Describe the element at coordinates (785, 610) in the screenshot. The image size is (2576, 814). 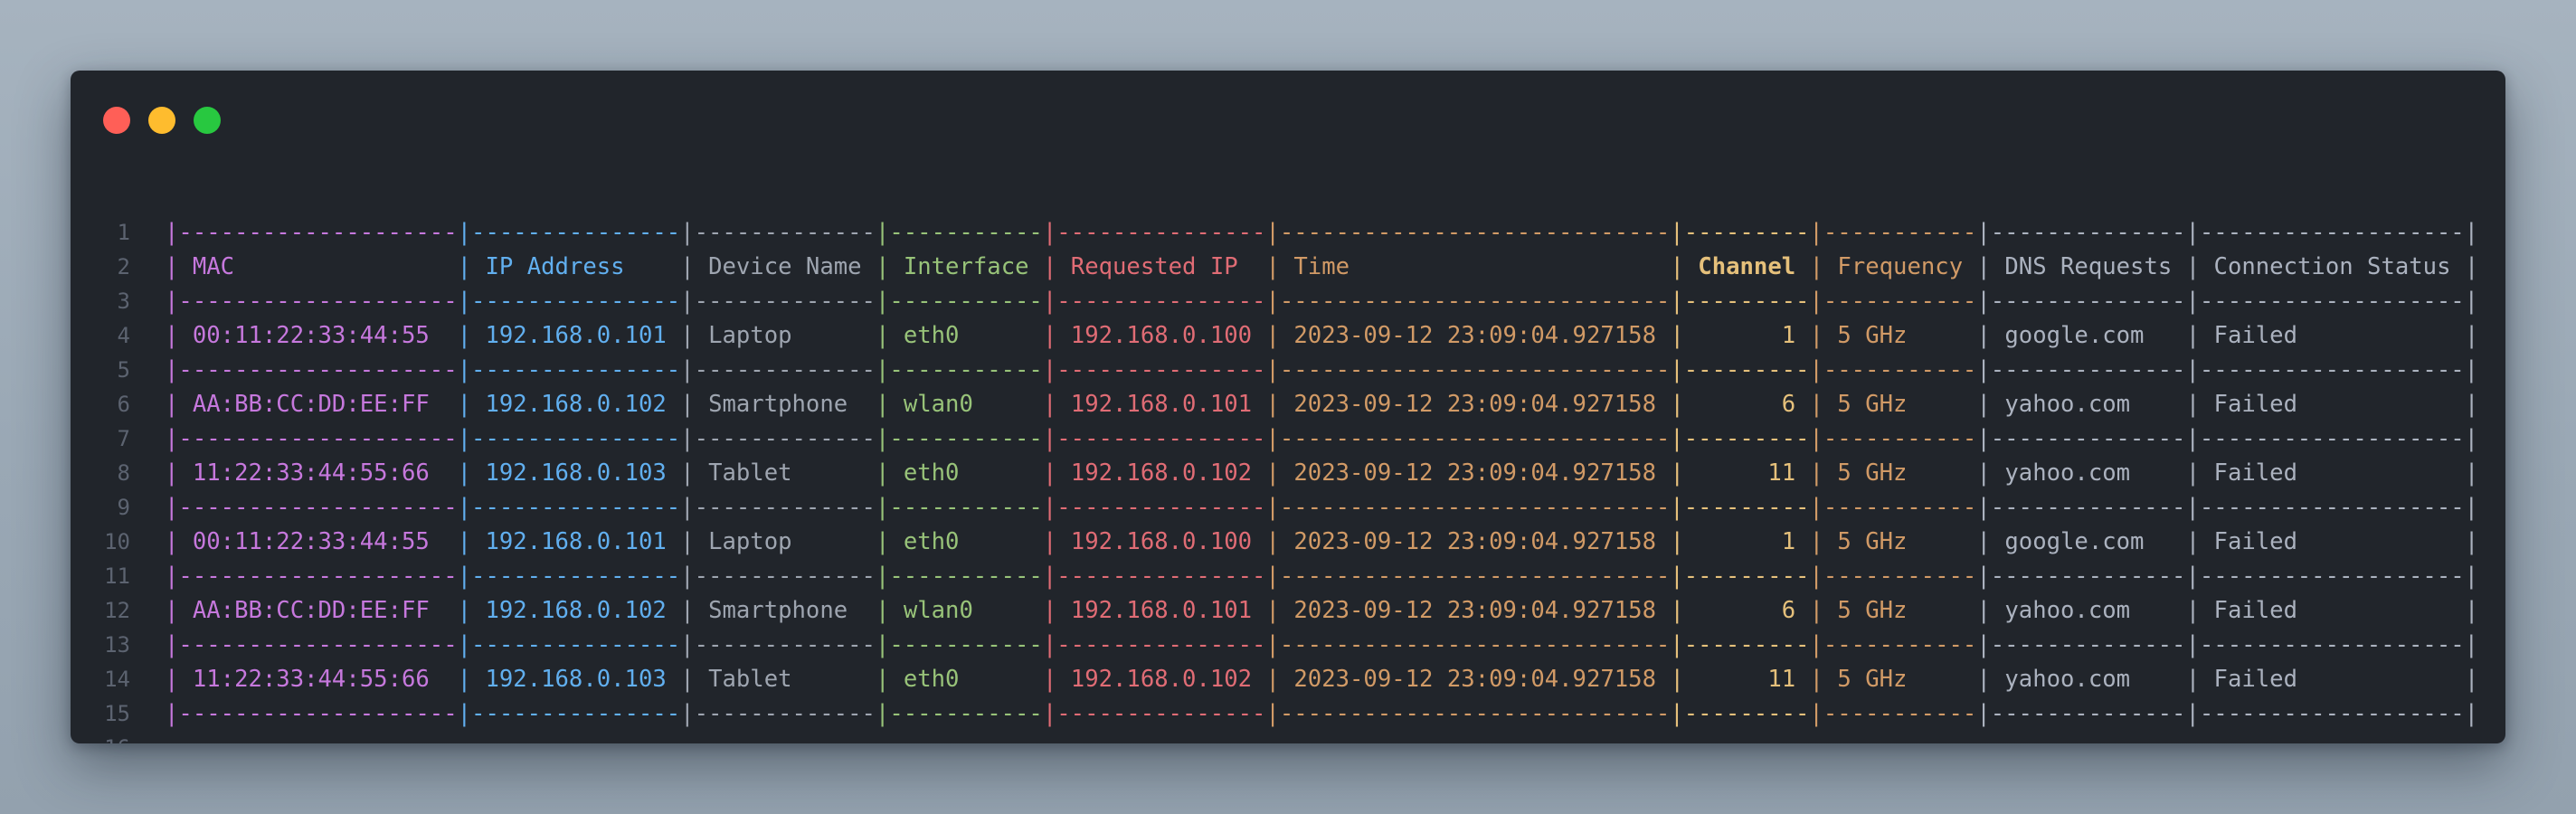
I see `cell-device-name: Smartphone` at that location.